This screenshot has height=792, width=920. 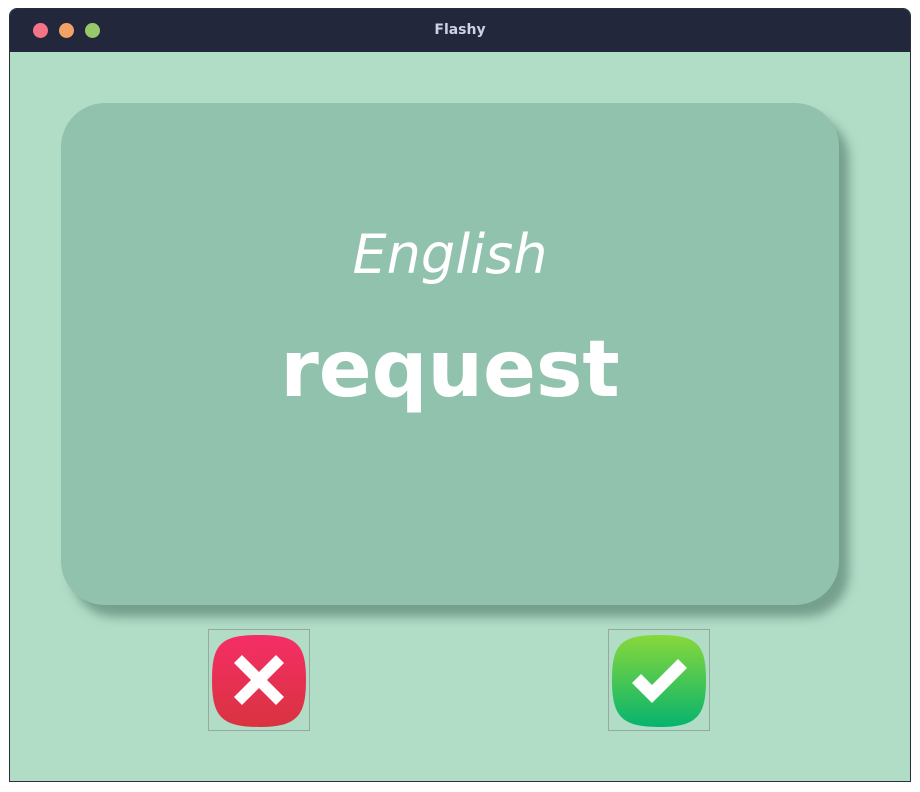 I want to click on card-language-label: English, so click(x=450, y=254).